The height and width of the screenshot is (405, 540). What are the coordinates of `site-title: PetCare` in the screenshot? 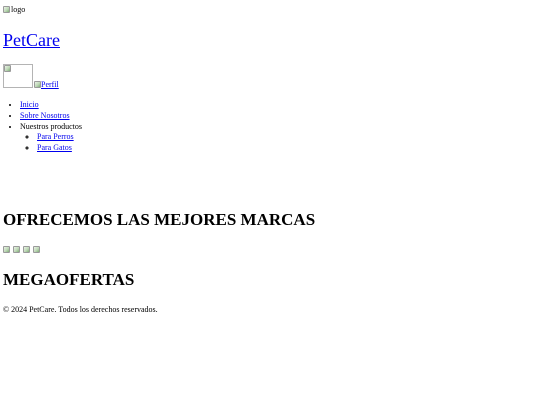 It's located at (31, 40).